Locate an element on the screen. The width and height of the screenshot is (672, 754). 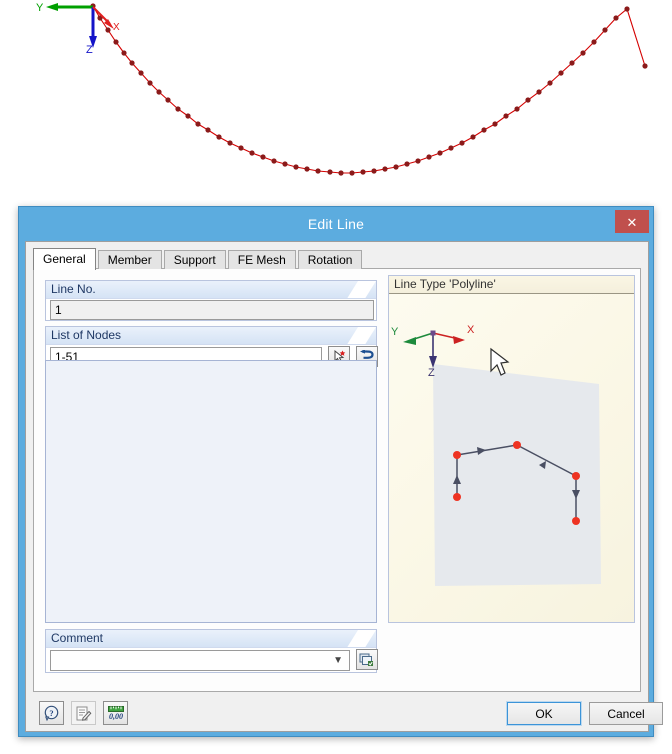
tab-support: Support is located at coordinates (194, 259).